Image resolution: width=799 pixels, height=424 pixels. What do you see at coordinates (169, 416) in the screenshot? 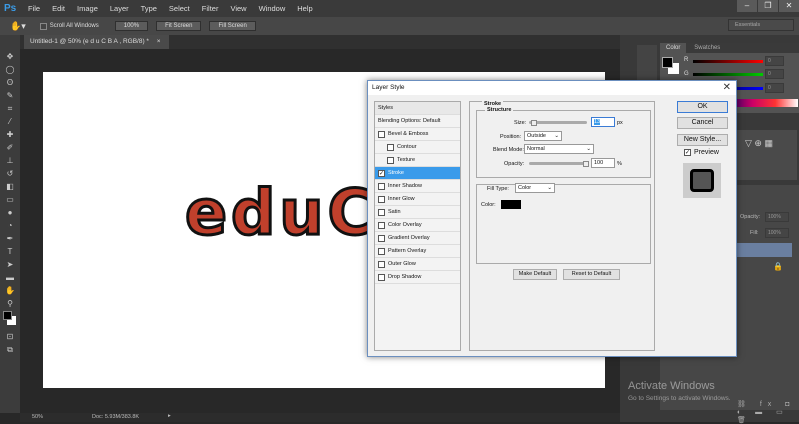
I see `status-menu-arrow-icon: ▸` at bounding box center [169, 416].